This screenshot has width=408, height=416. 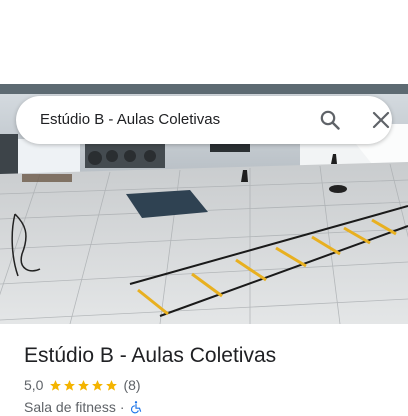 What do you see at coordinates (131, 385) in the screenshot?
I see `review-count: (8)` at bounding box center [131, 385].